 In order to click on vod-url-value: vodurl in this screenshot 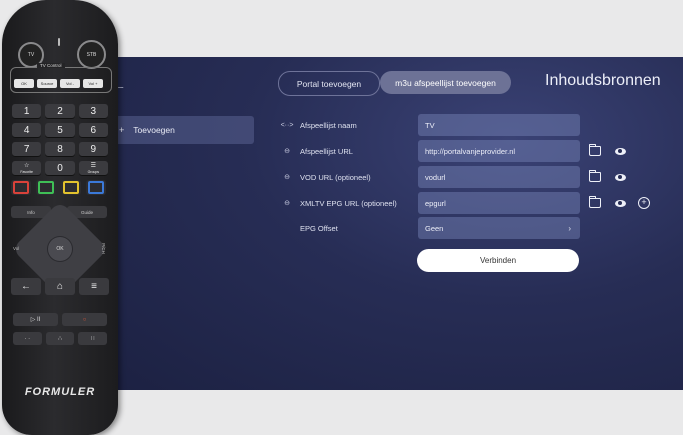, I will do `click(435, 177)`.